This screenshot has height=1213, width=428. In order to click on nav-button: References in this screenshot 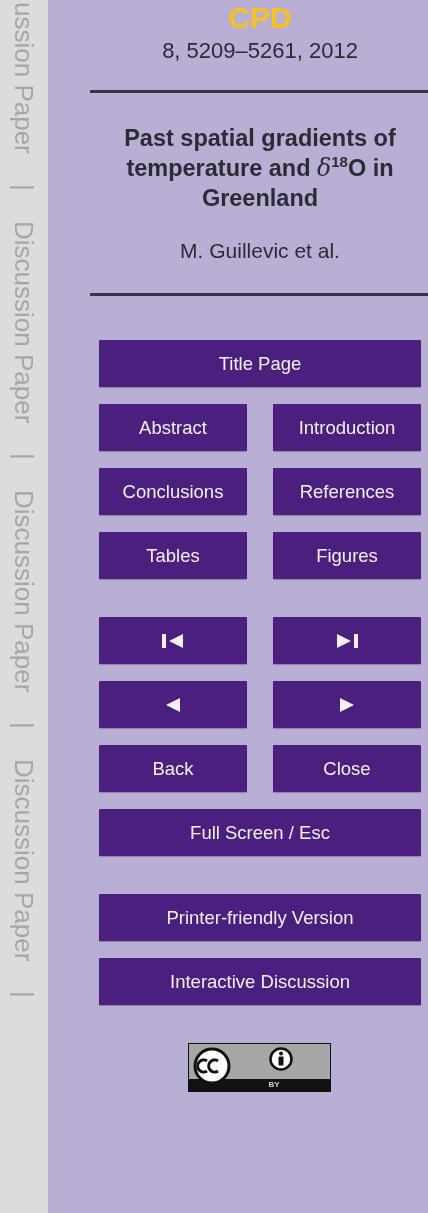, I will do `click(347, 491)`.